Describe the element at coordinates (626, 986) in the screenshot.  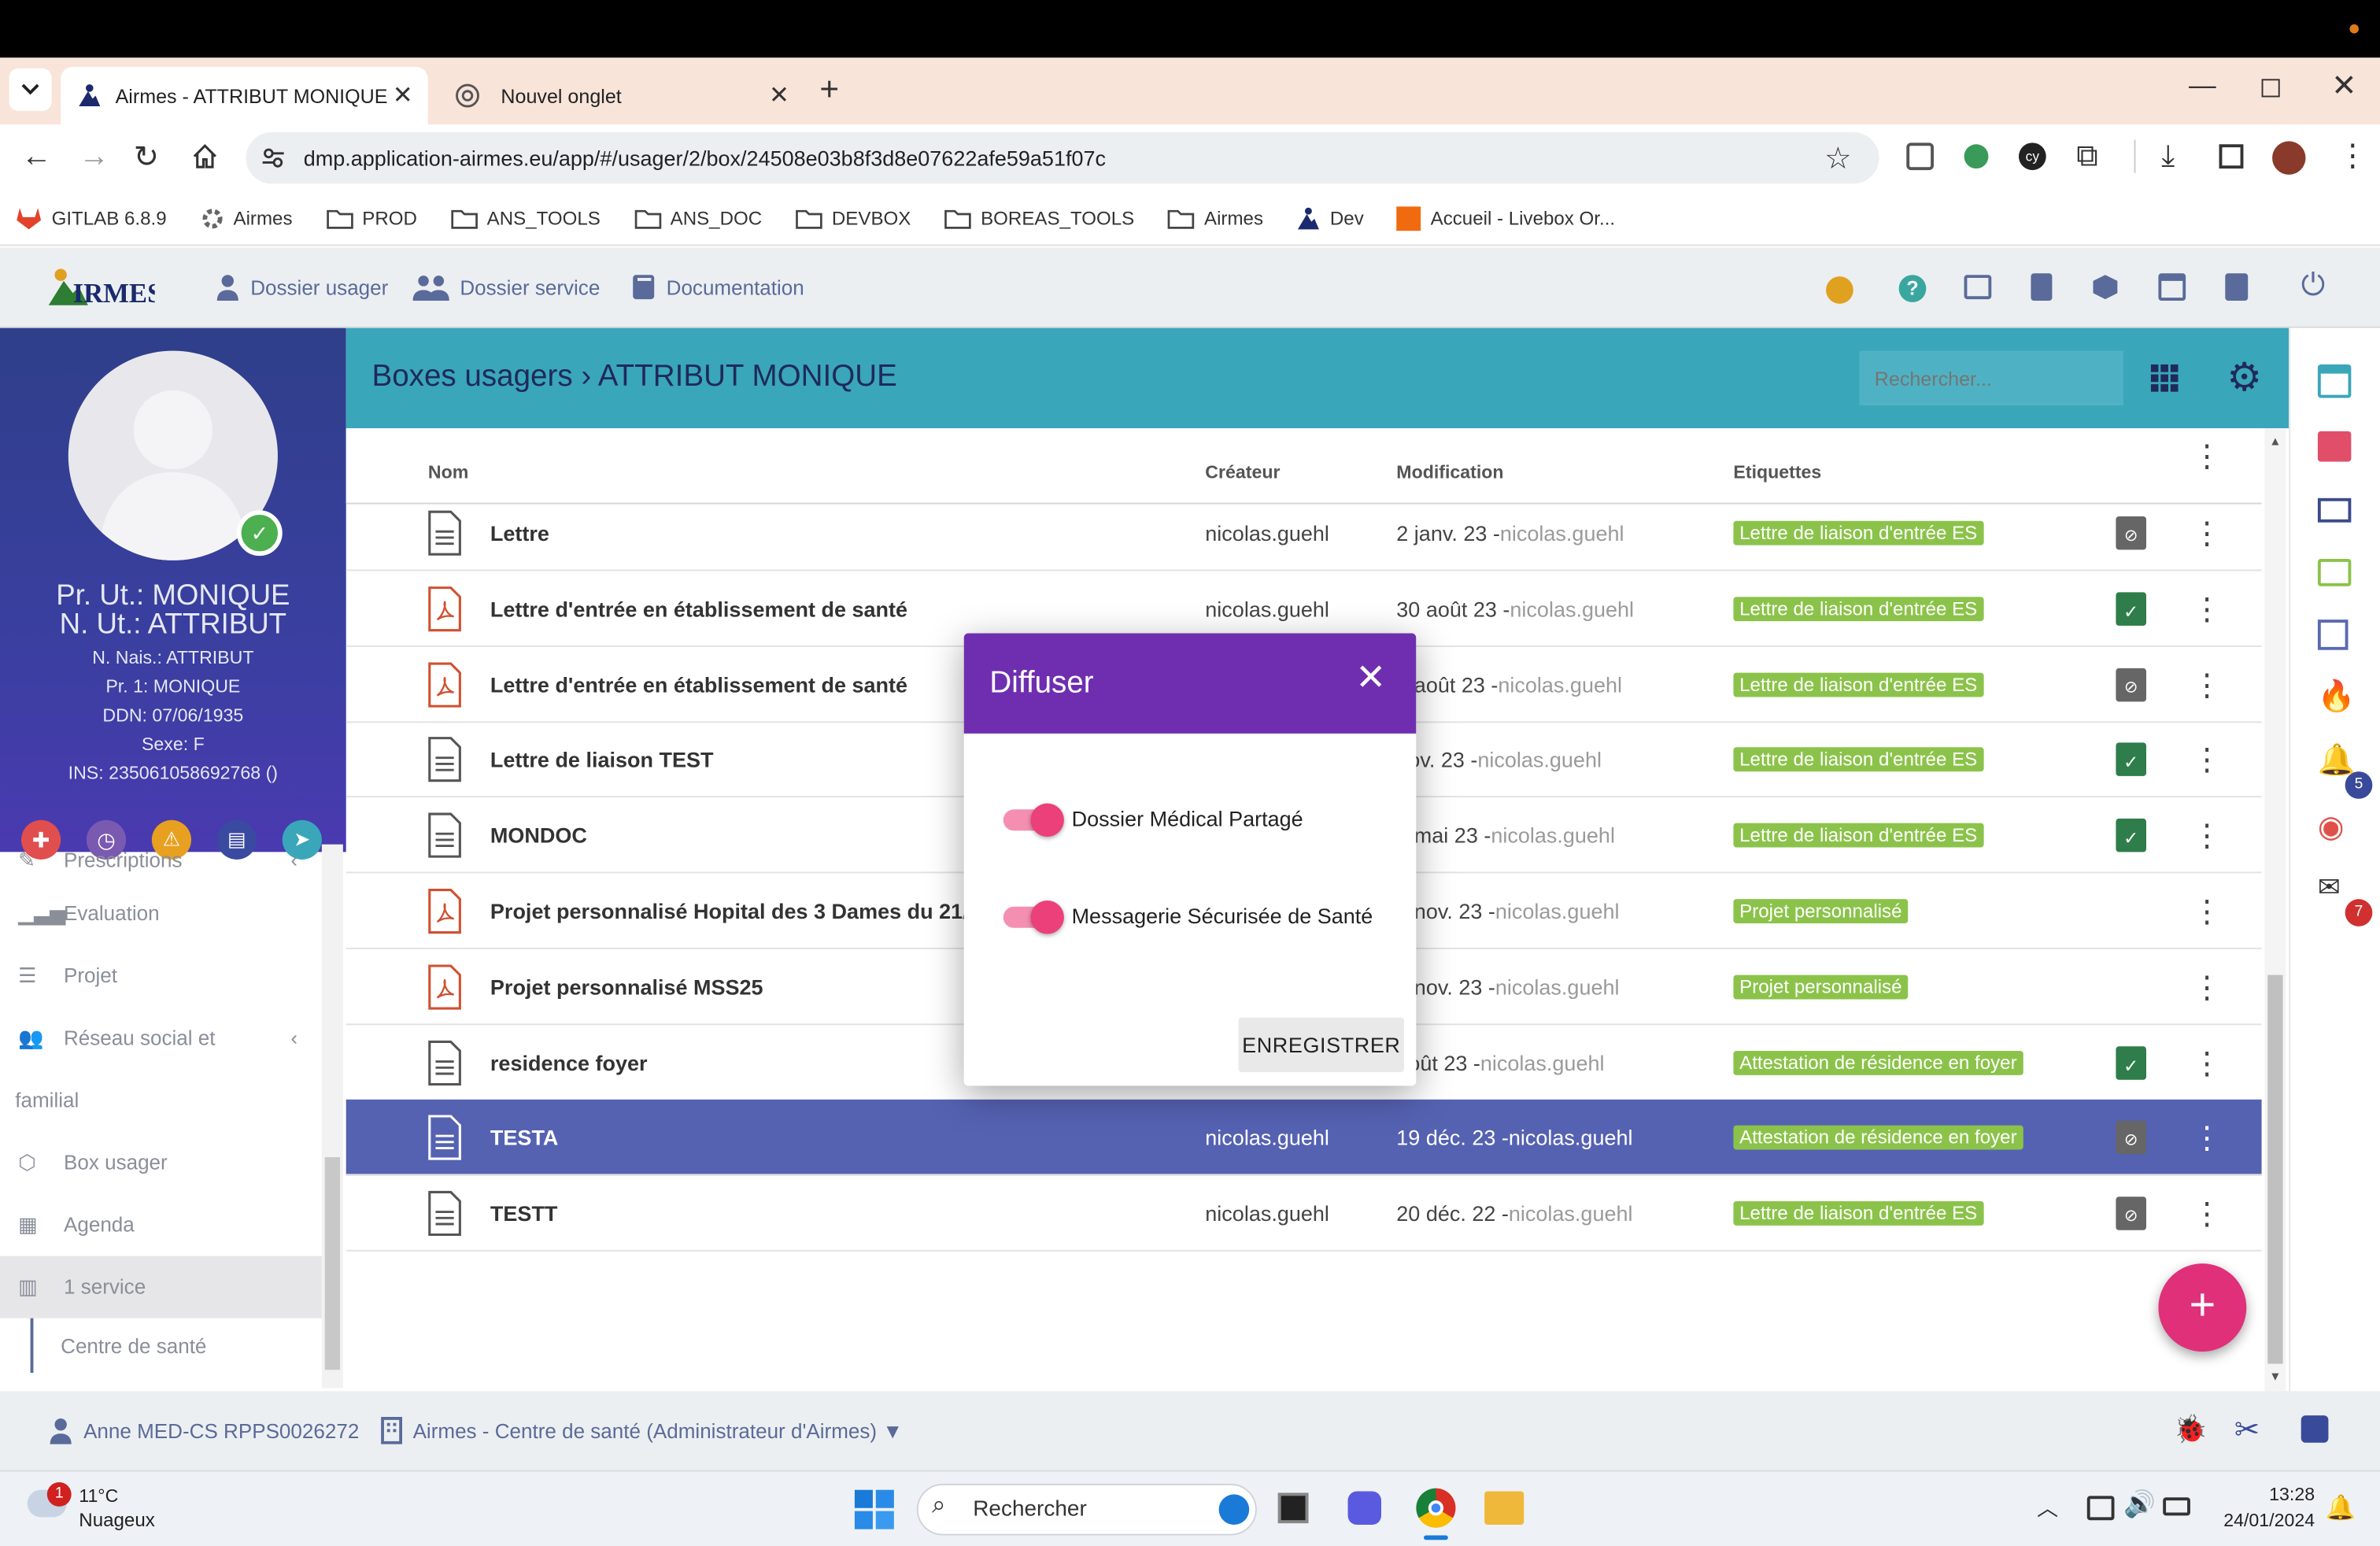
I see `document-name: Projet personnalisé MSS25` at that location.